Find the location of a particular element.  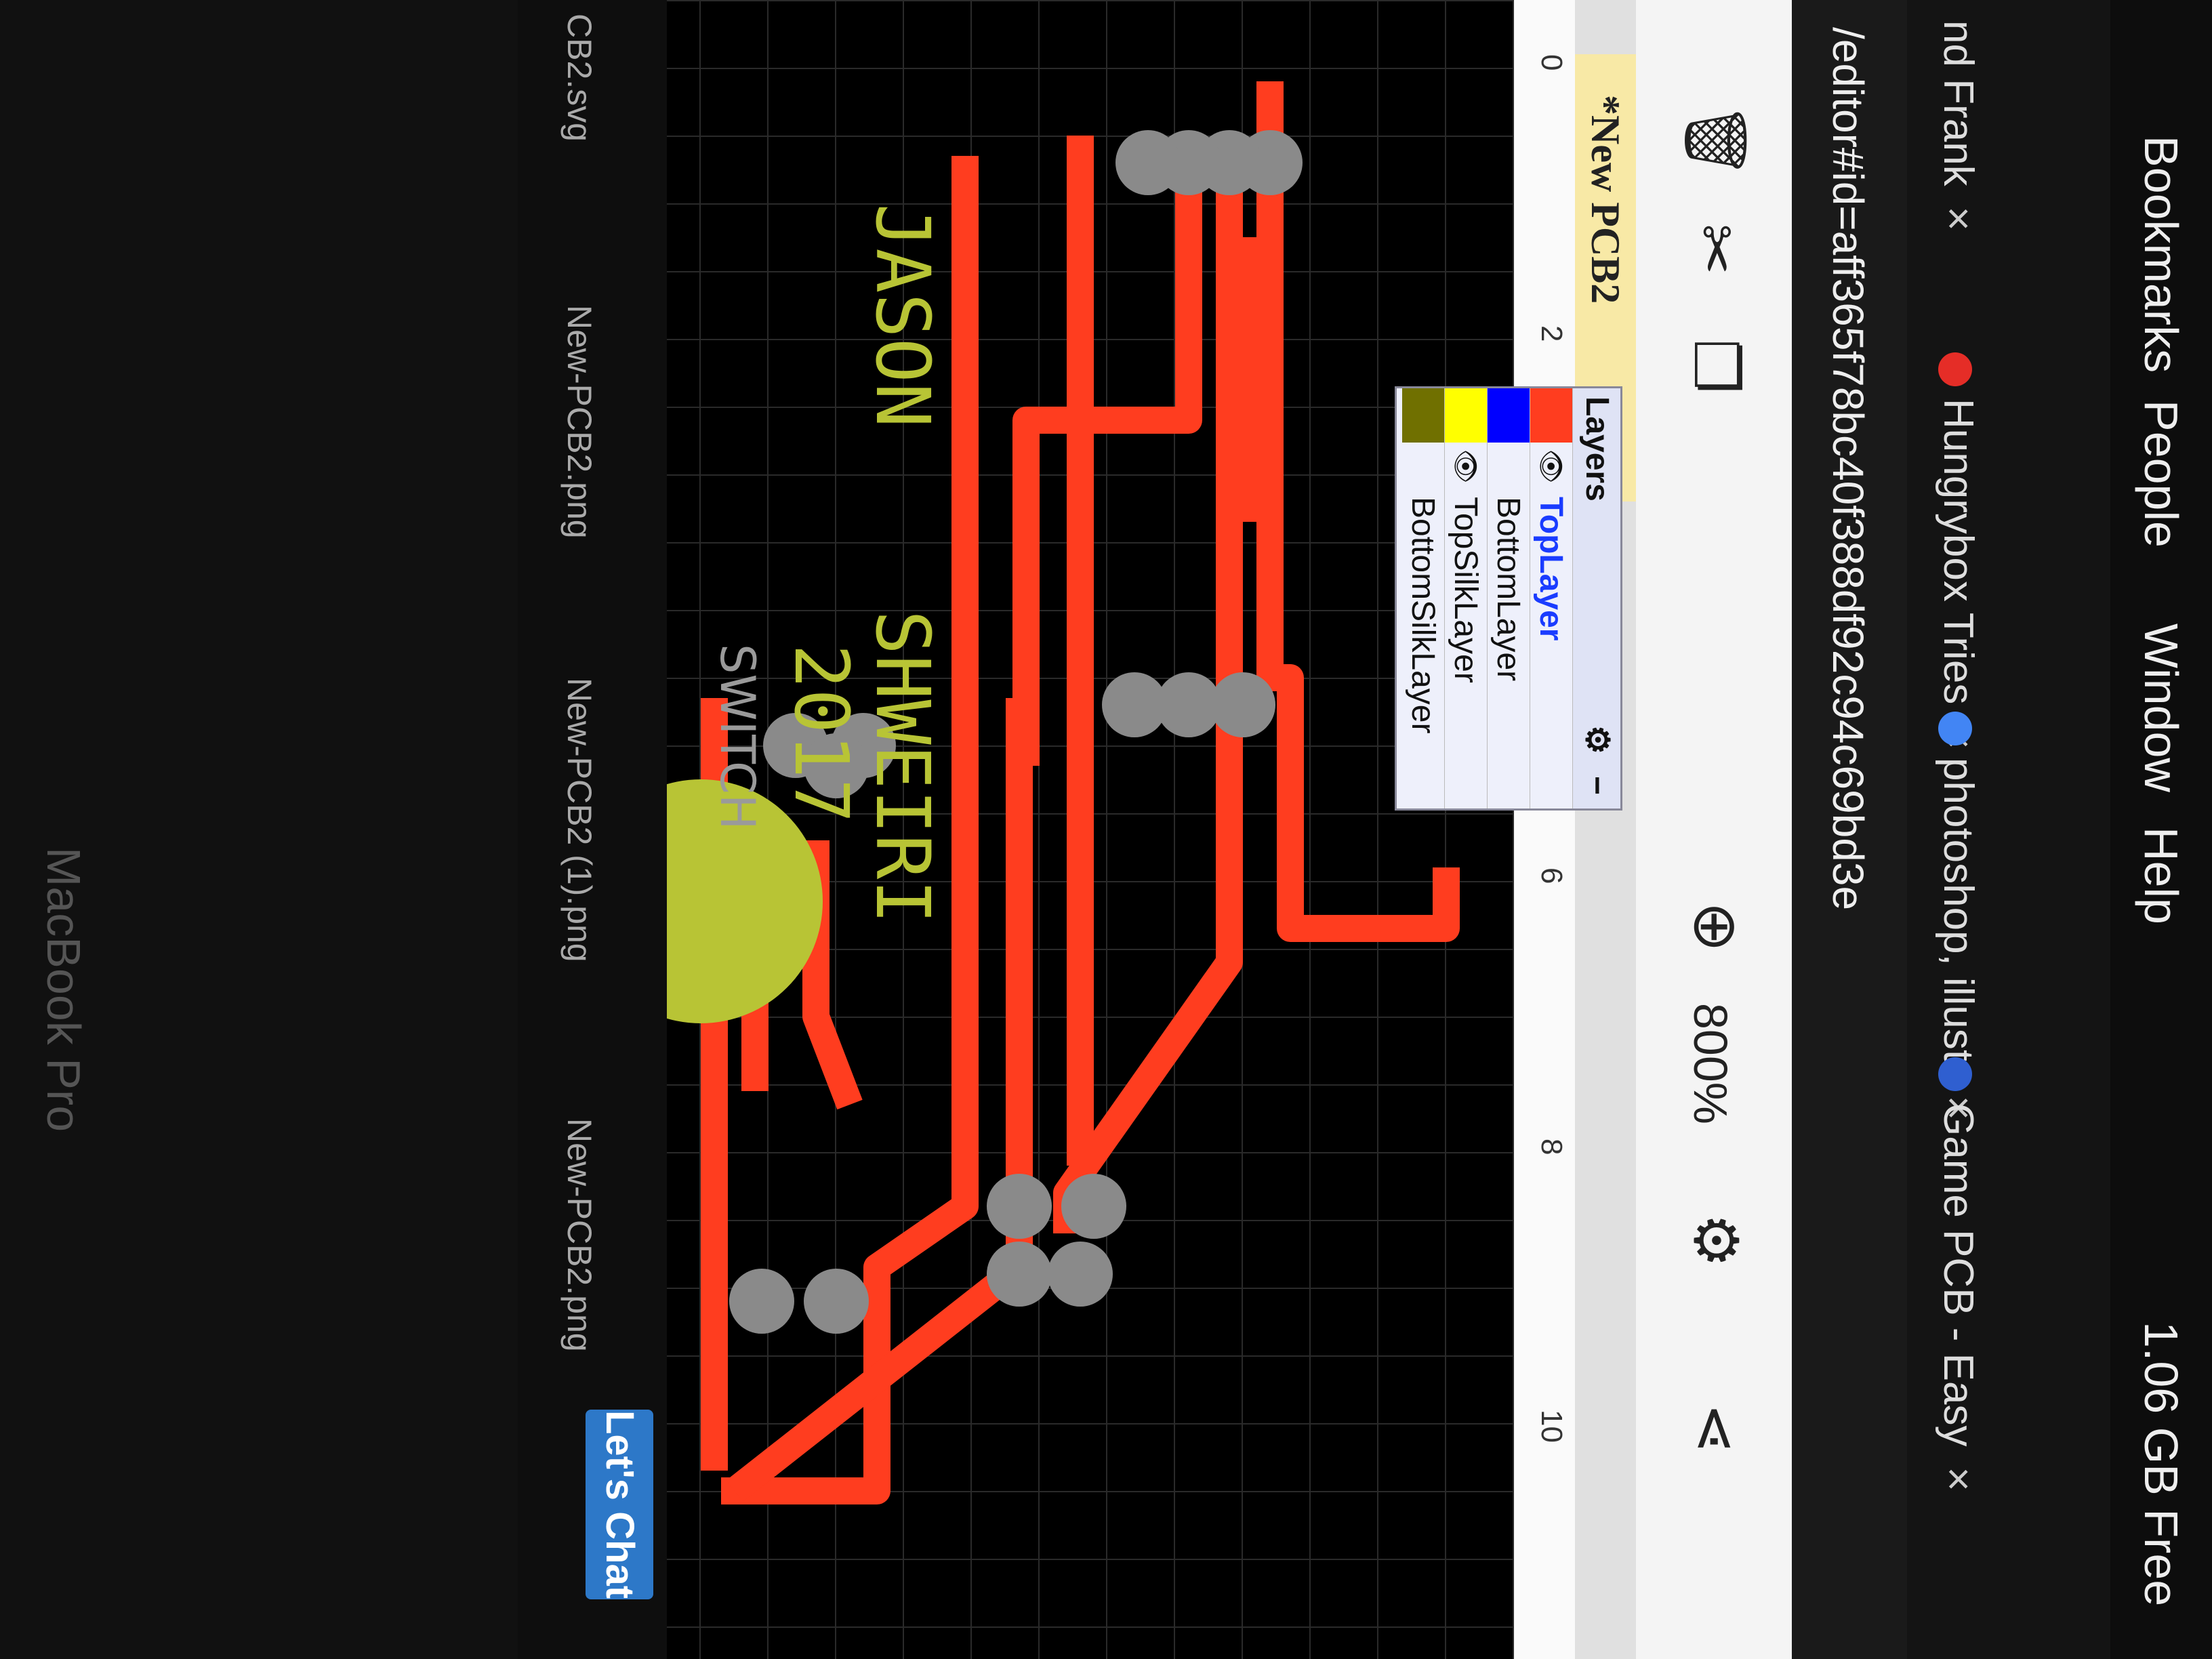

silk-year: 2017 is located at coordinates (822, 734).